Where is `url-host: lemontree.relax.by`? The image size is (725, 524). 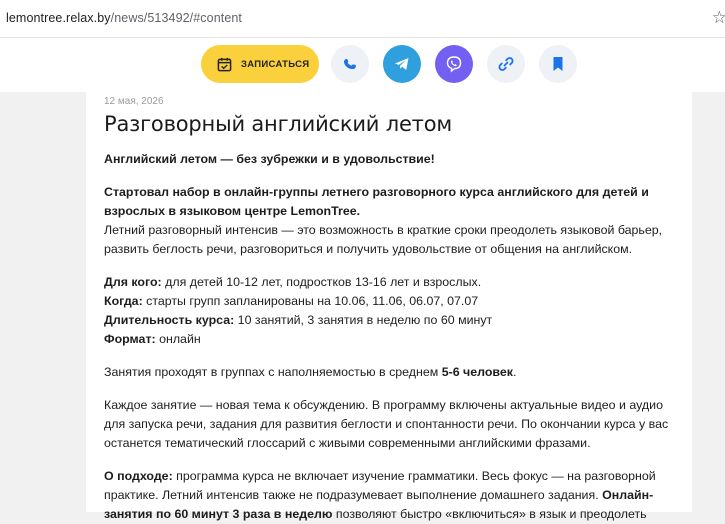
url-host: lemontree.relax.by is located at coordinates (58, 18).